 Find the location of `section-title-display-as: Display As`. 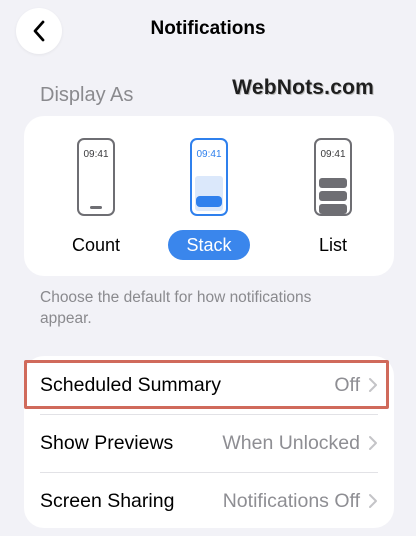

section-title-display-as: Display As is located at coordinates (87, 95).